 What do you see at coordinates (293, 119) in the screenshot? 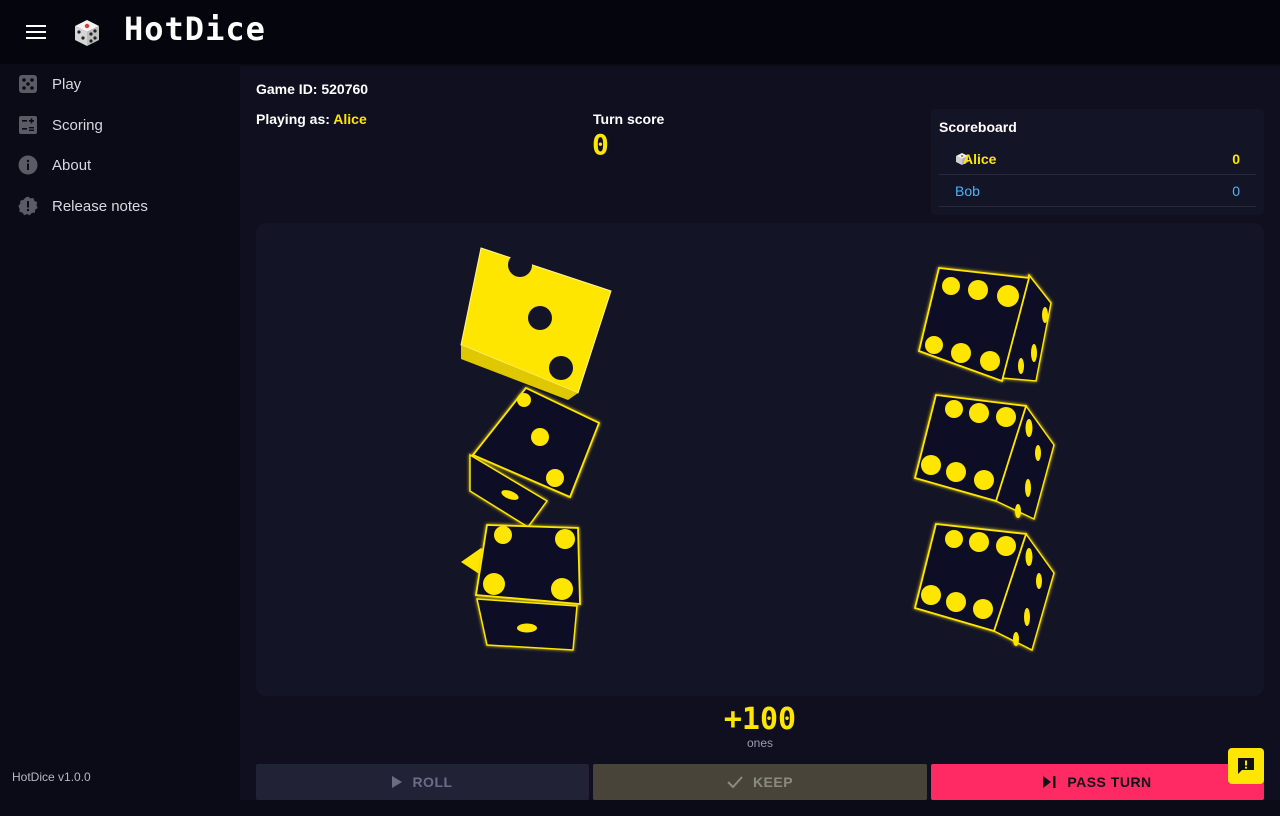
I see `playing-as-label: Playing as:` at bounding box center [293, 119].